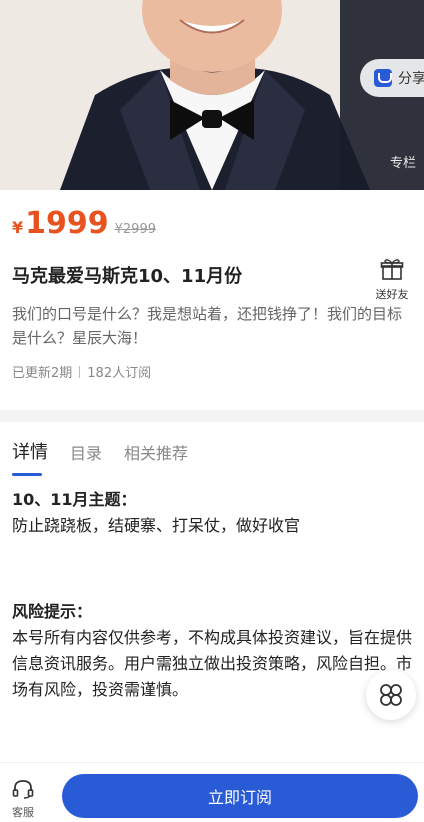 The image size is (424, 822). Describe the element at coordinates (411, 79) in the screenshot. I see `share-label: 分享` at that location.